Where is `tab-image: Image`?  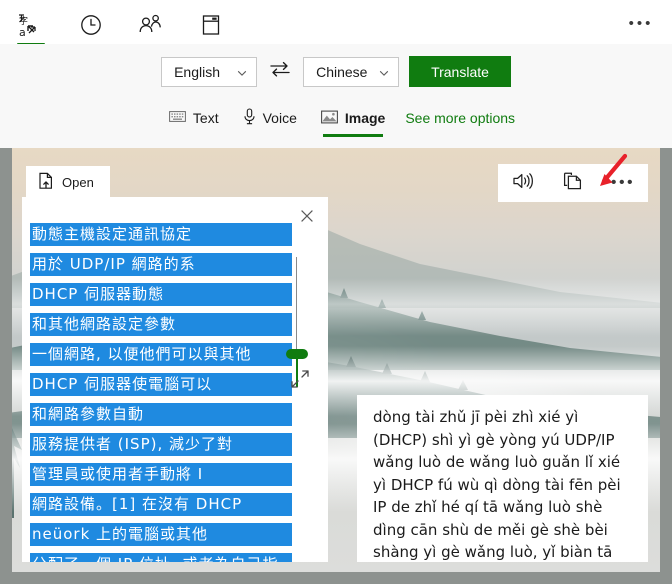 tab-image: Image is located at coordinates (353, 120).